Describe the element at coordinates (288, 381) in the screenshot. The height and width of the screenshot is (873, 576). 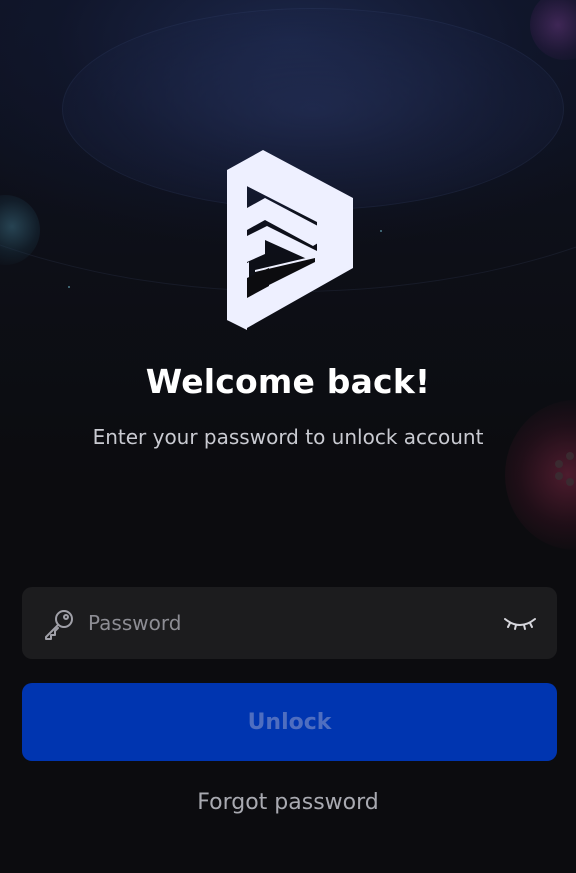
I see `welcome-title: Welcome back!` at that location.